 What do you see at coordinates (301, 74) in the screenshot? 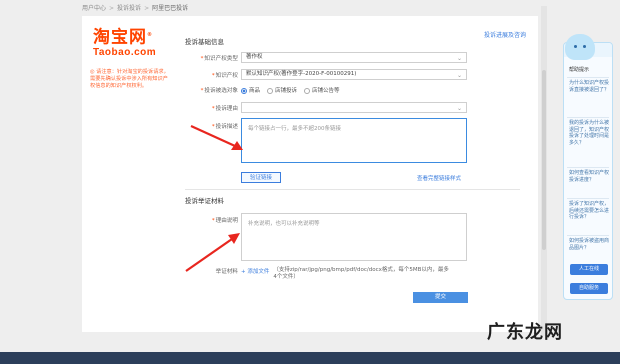
I see `ip-right-value: 默认知识产权(著作登字-2020-F-00100291)` at bounding box center [301, 74].